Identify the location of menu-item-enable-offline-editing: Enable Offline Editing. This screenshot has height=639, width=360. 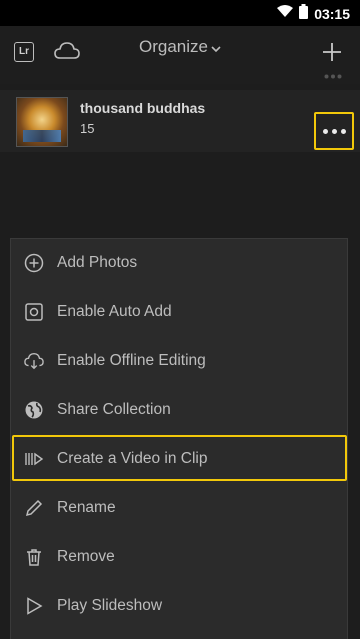
(179, 361).